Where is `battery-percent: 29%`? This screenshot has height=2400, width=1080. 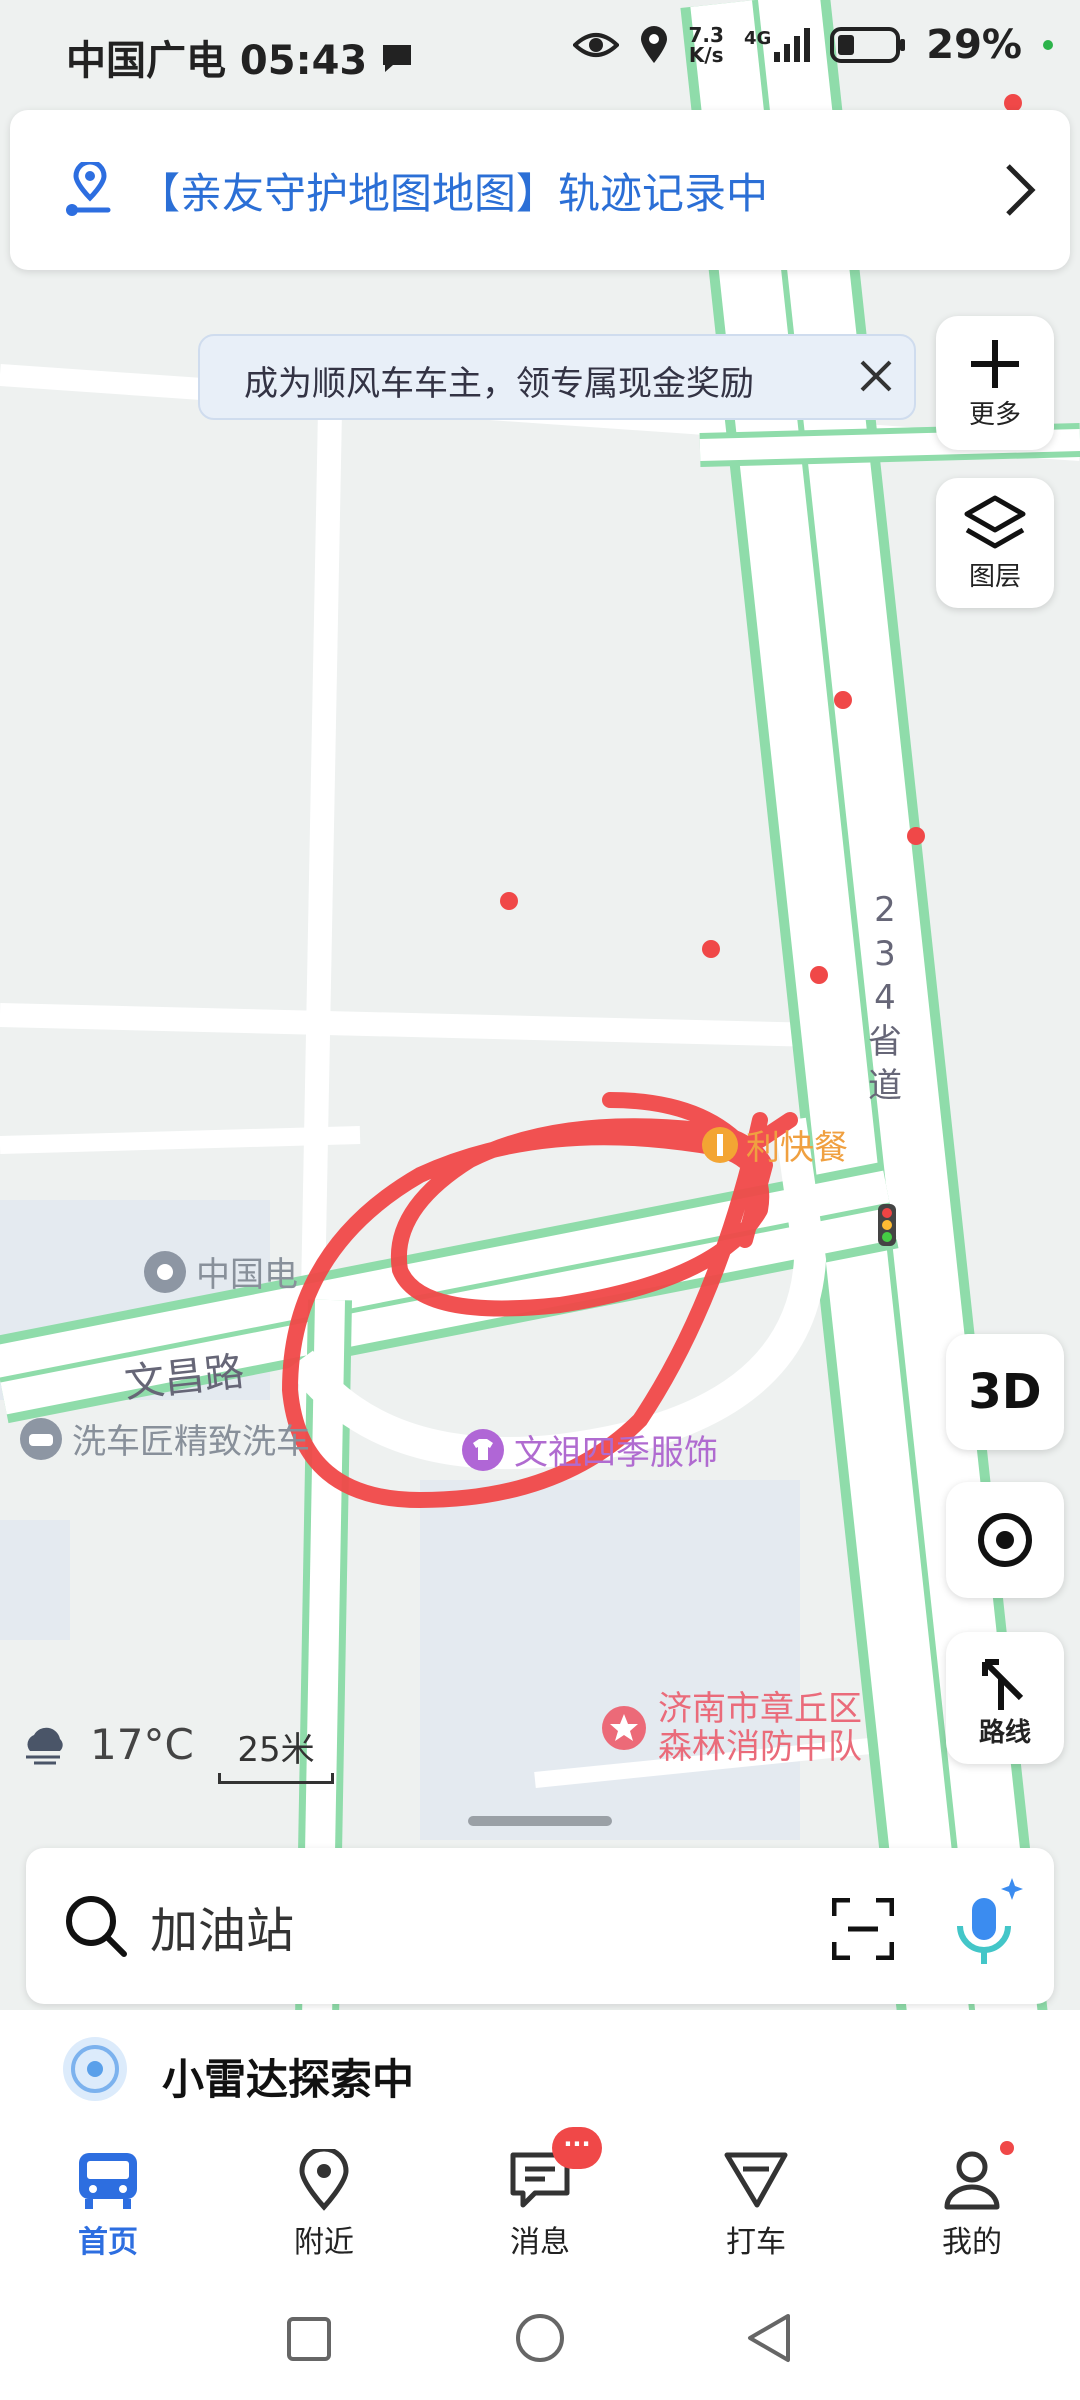 battery-percent: 29% is located at coordinates (974, 45).